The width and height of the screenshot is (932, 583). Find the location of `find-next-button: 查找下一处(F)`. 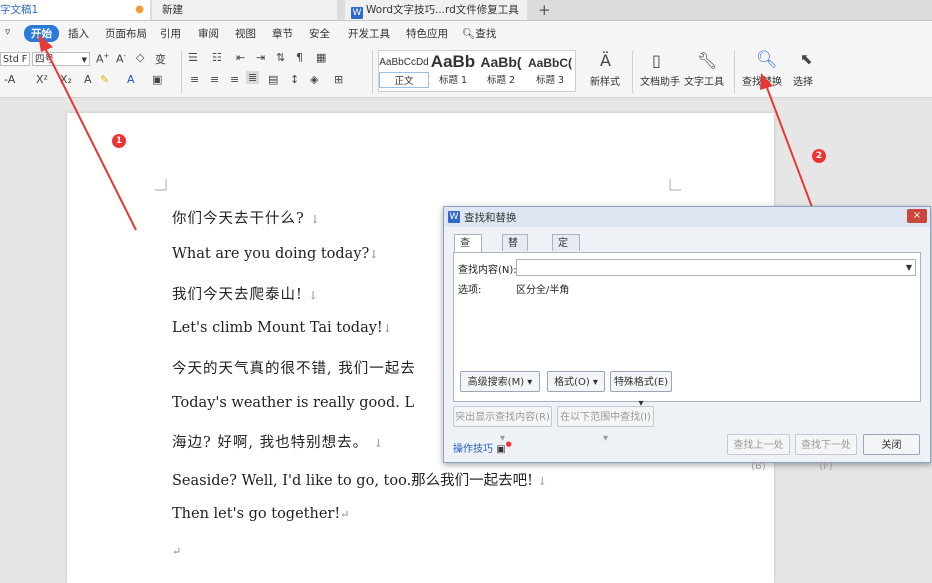

find-next-button: 查找下一处(F) is located at coordinates (826, 453).